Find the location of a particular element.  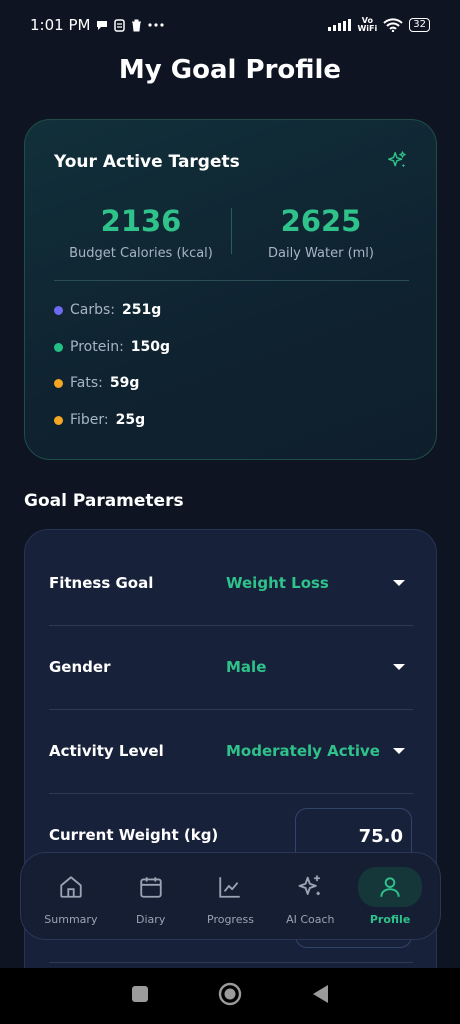

status-right: Vo WiFi 32 is located at coordinates (379, 25).